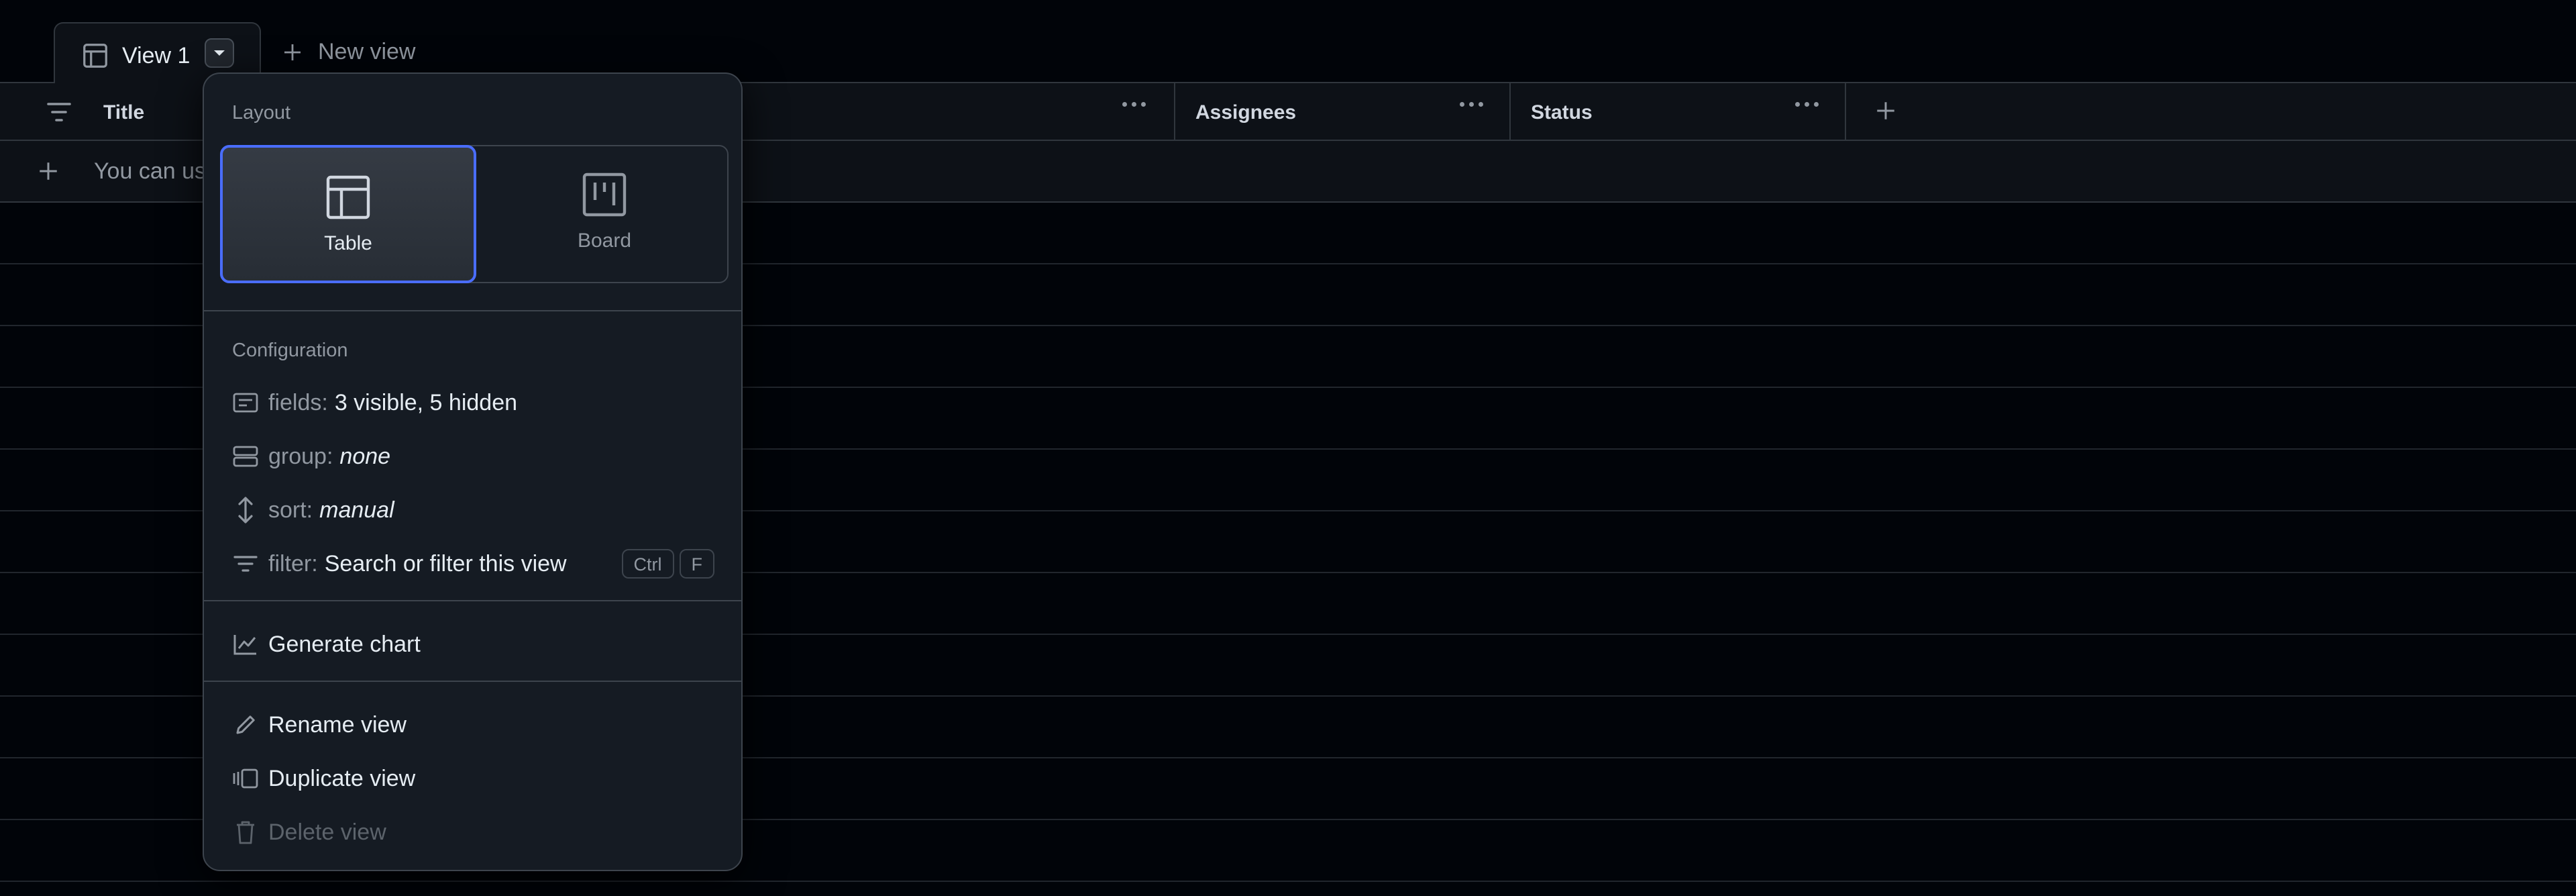 The width and height of the screenshot is (2576, 896). I want to click on column-header-title: Title, so click(123, 113).